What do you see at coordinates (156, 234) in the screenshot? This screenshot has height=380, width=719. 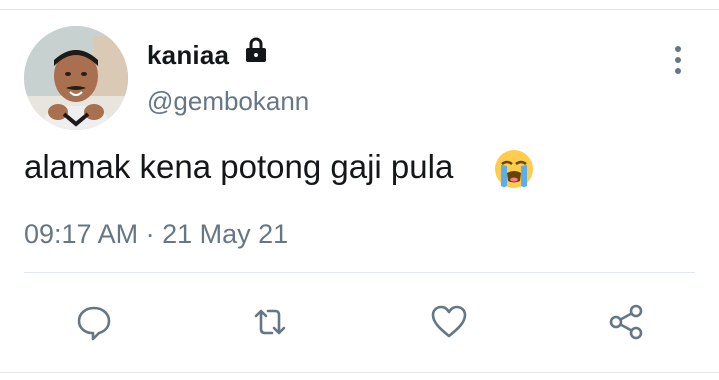 I see `timestamp: 09:17 AM · 21 May 21` at bounding box center [156, 234].